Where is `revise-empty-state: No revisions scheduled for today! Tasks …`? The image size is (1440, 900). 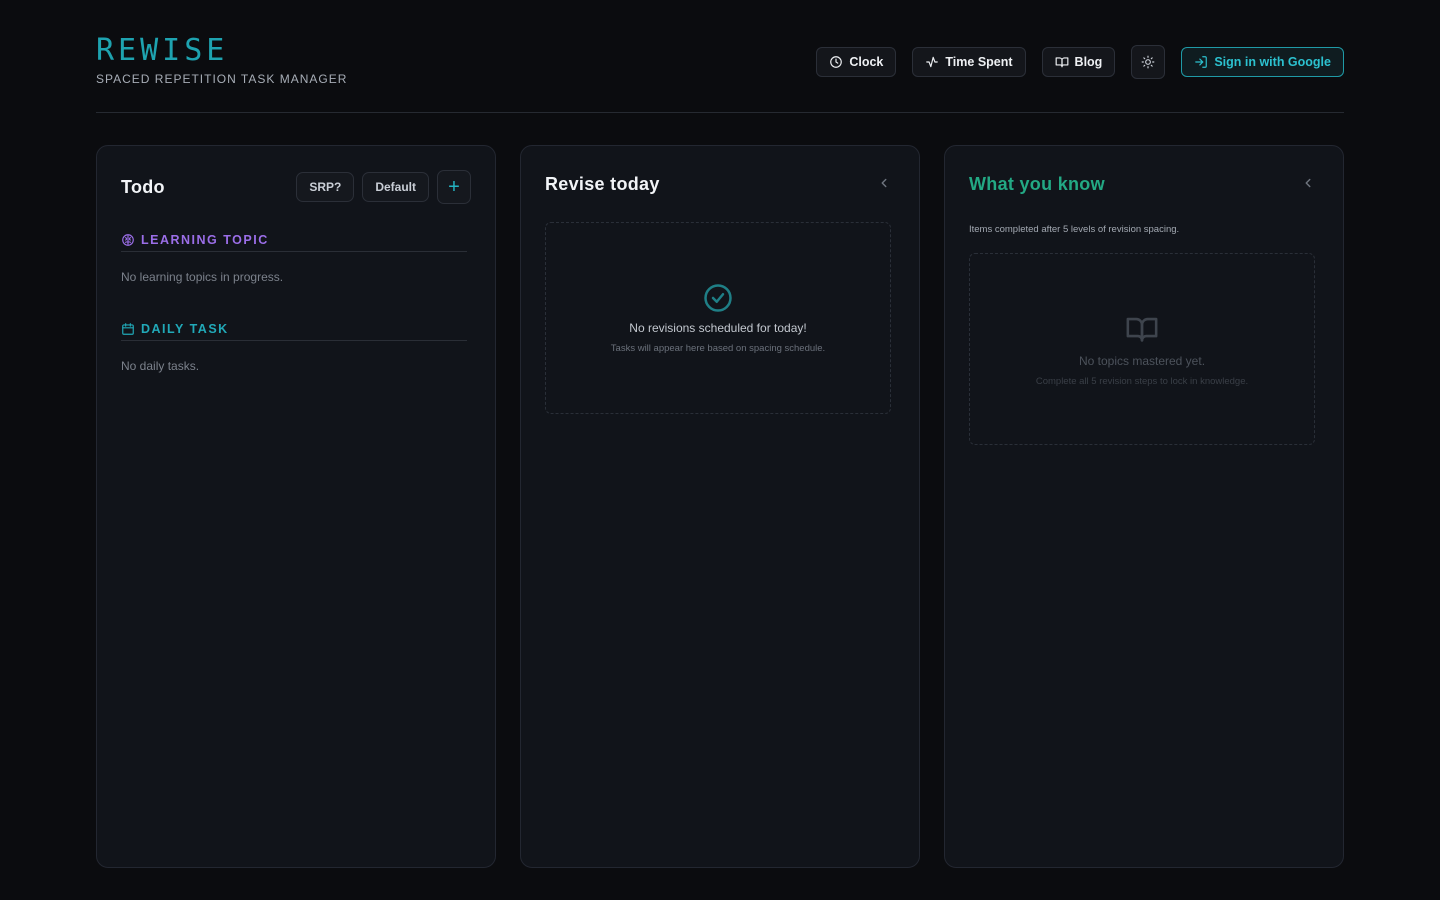
revise-empty-state: No revisions scheduled for today! Tasks … is located at coordinates (718, 318).